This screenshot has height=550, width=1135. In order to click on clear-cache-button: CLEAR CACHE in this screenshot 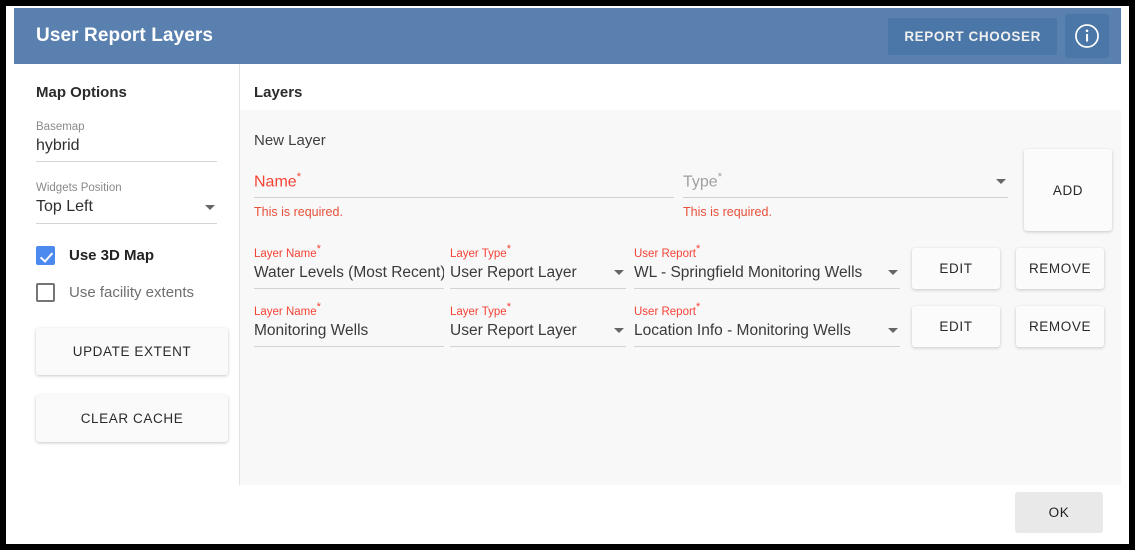, I will do `click(132, 418)`.